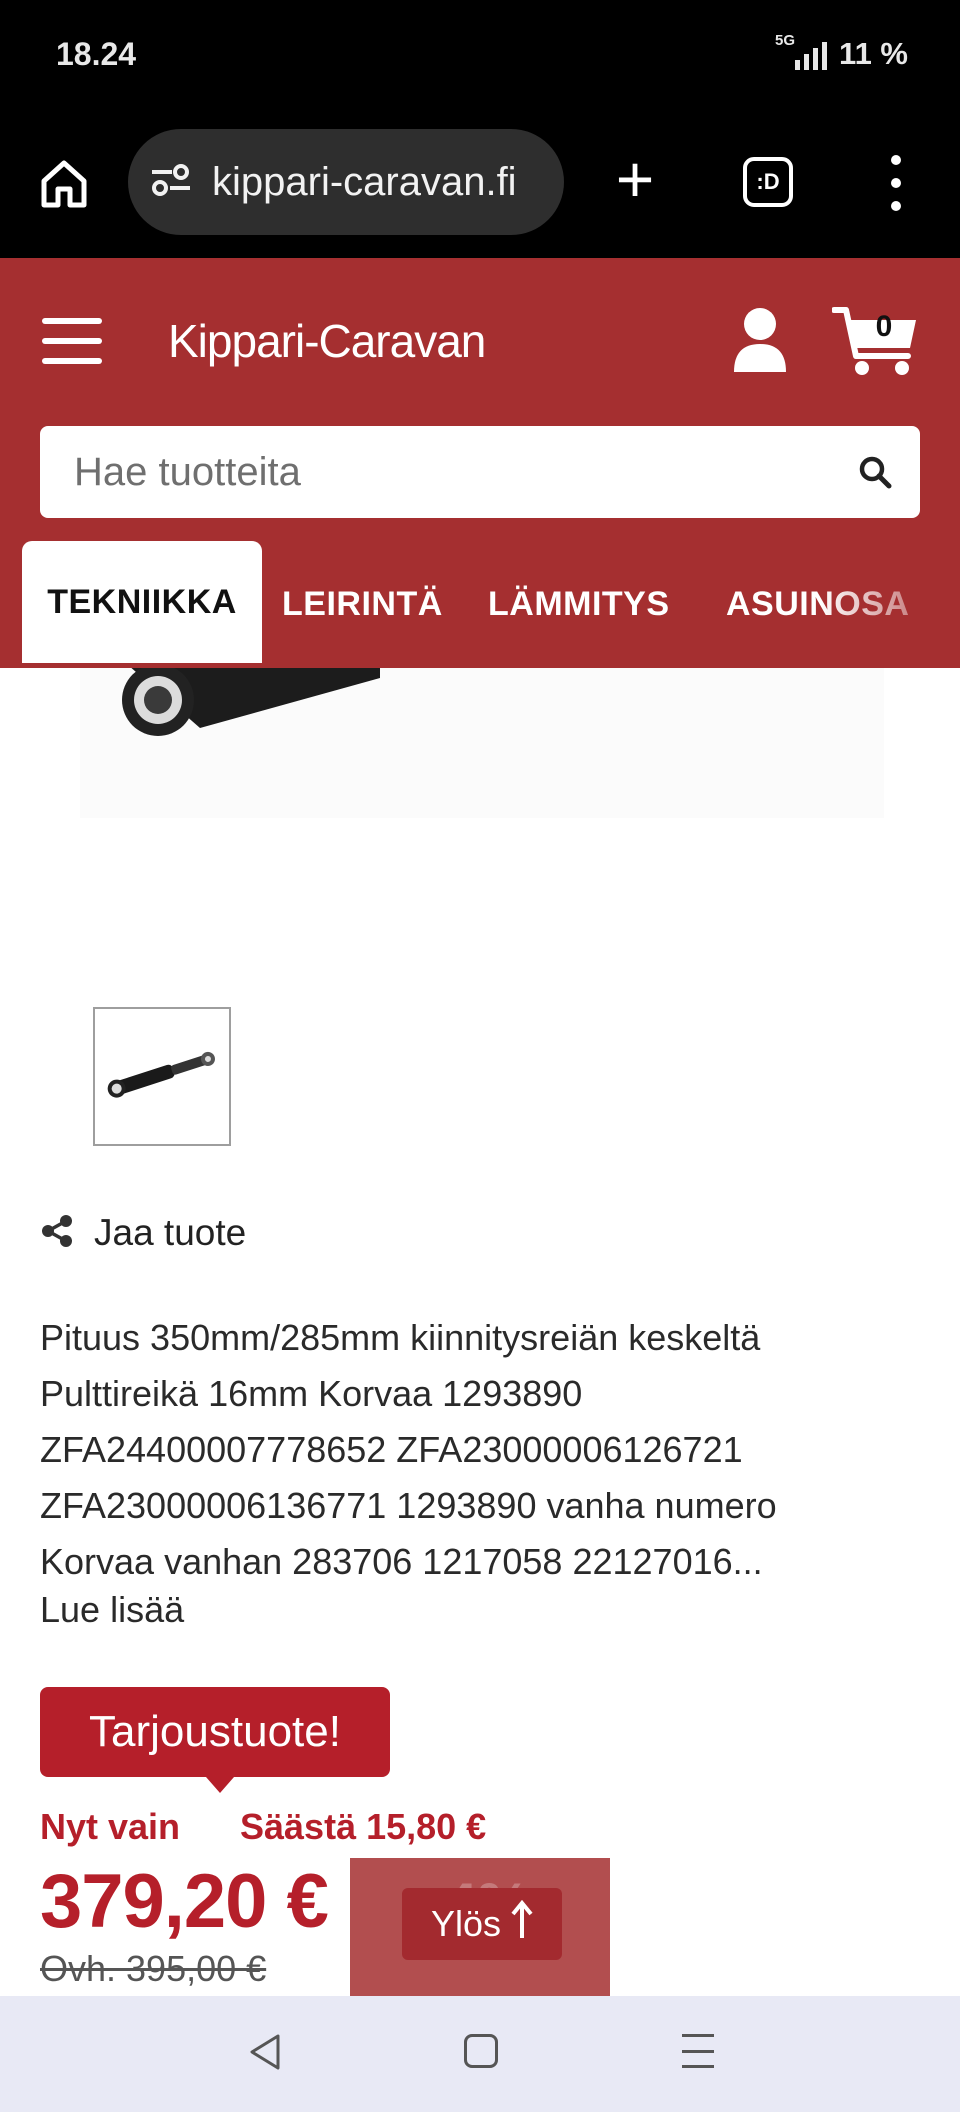  Describe the element at coordinates (698, 2051) in the screenshot. I see `recents-icon` at that location.